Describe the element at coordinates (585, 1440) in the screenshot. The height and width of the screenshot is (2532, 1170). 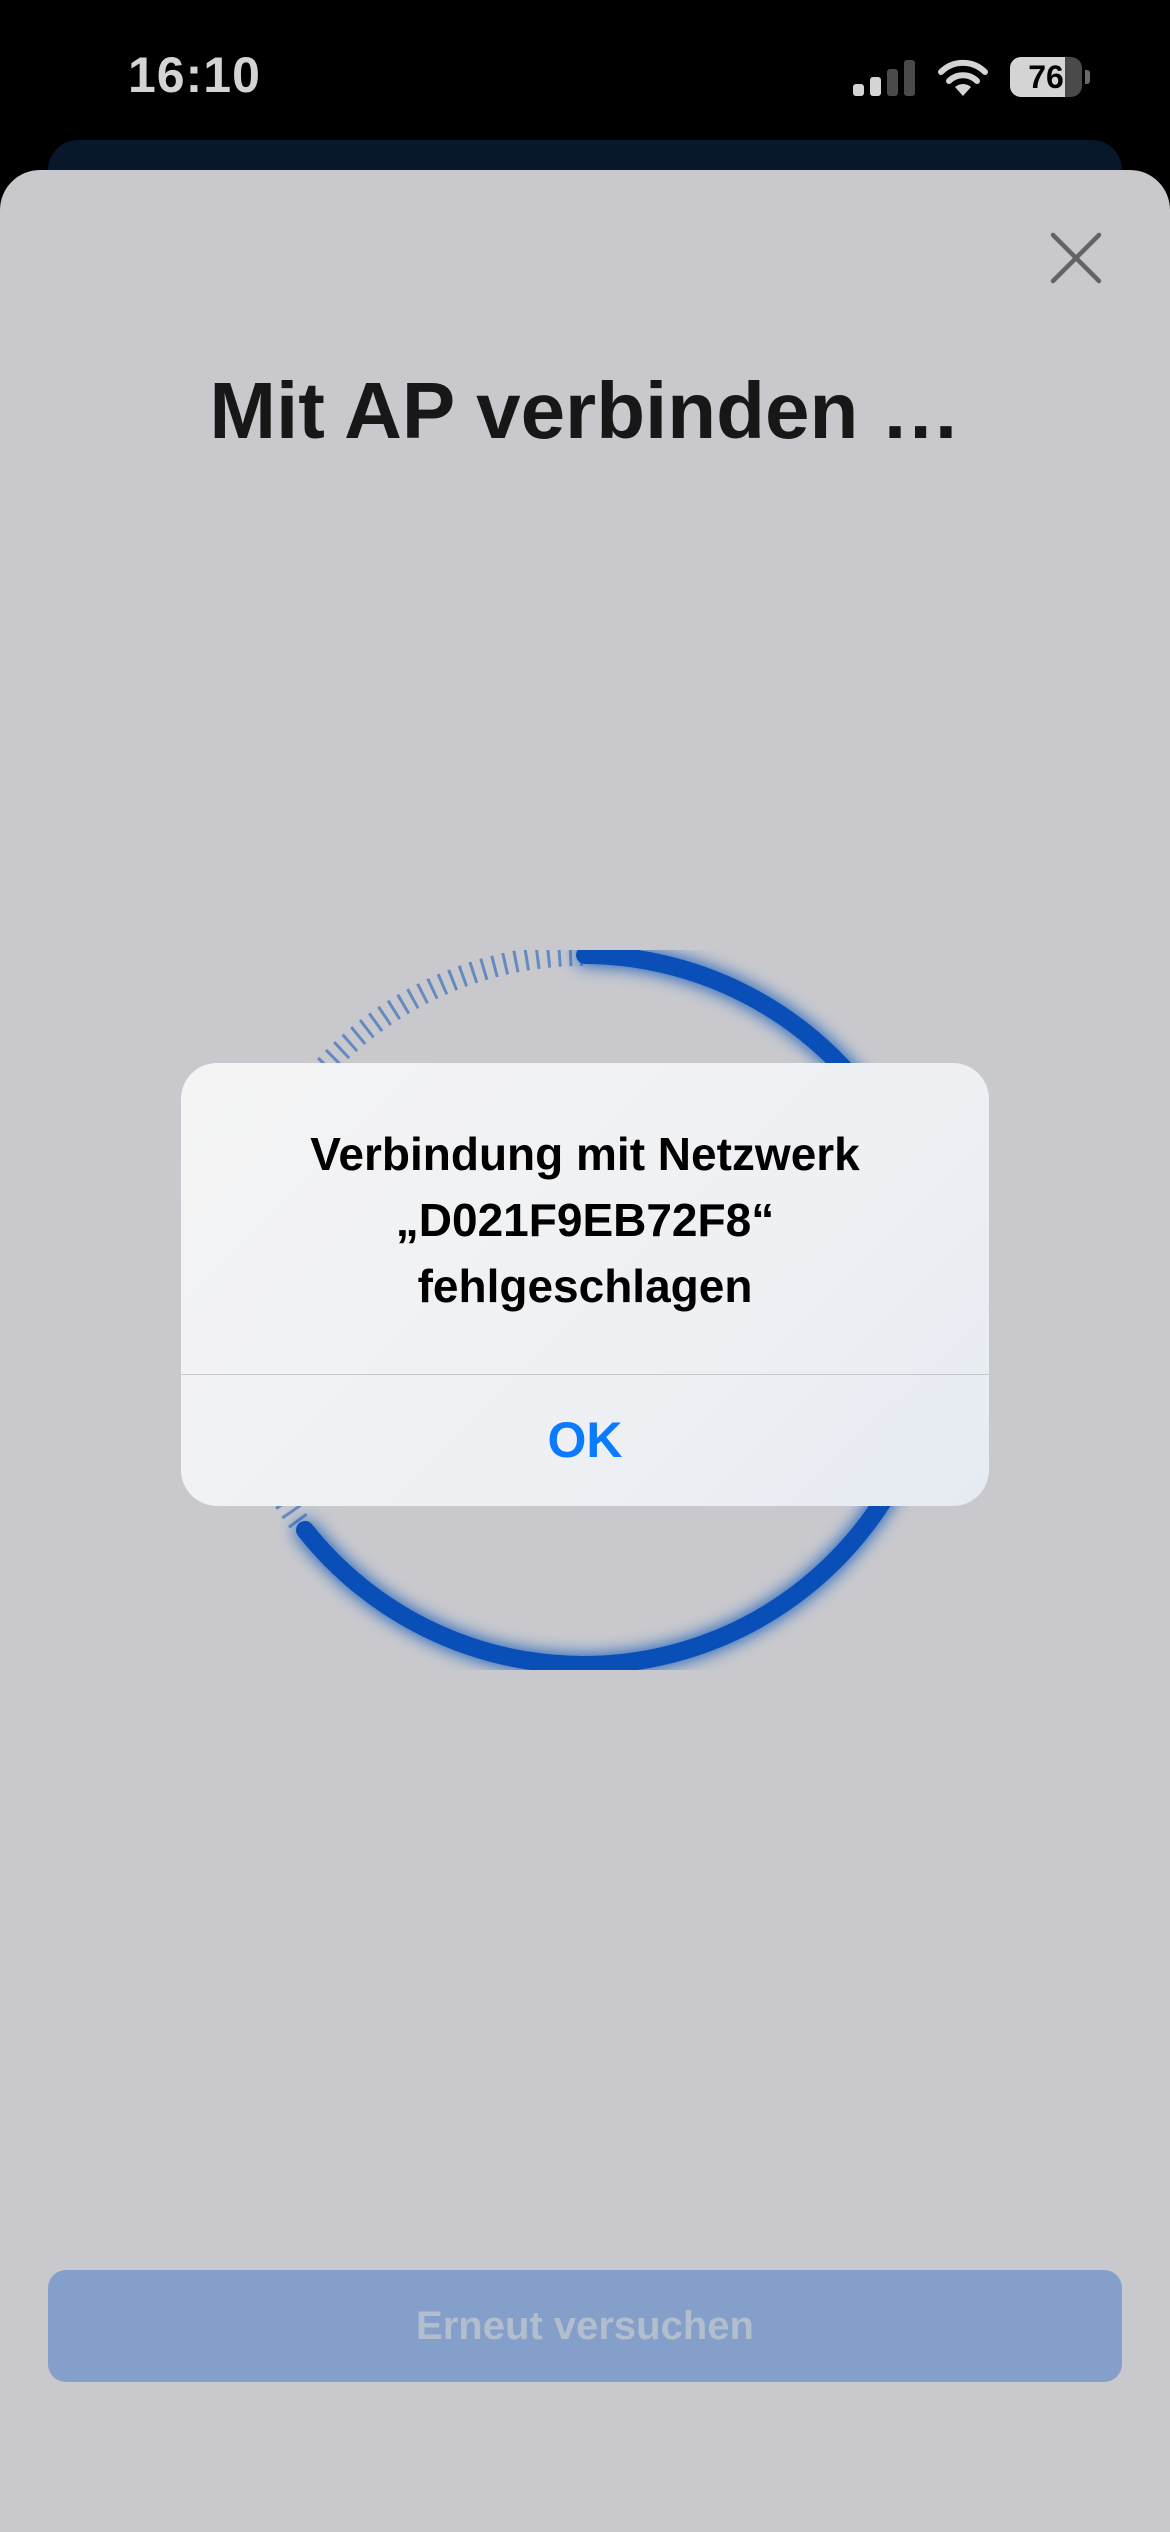
I see `ok-button: OK` at that location.